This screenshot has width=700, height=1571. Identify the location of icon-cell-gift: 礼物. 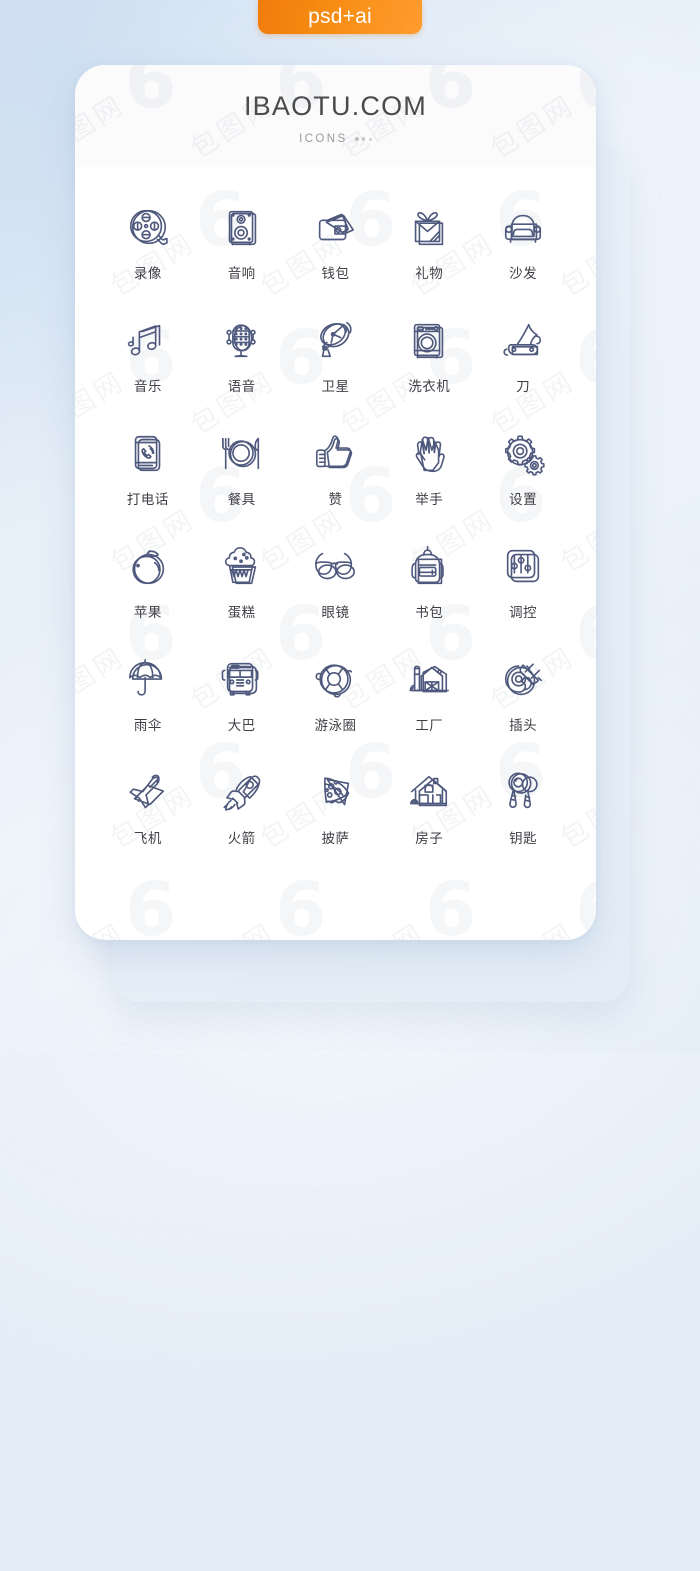
(429, 245).